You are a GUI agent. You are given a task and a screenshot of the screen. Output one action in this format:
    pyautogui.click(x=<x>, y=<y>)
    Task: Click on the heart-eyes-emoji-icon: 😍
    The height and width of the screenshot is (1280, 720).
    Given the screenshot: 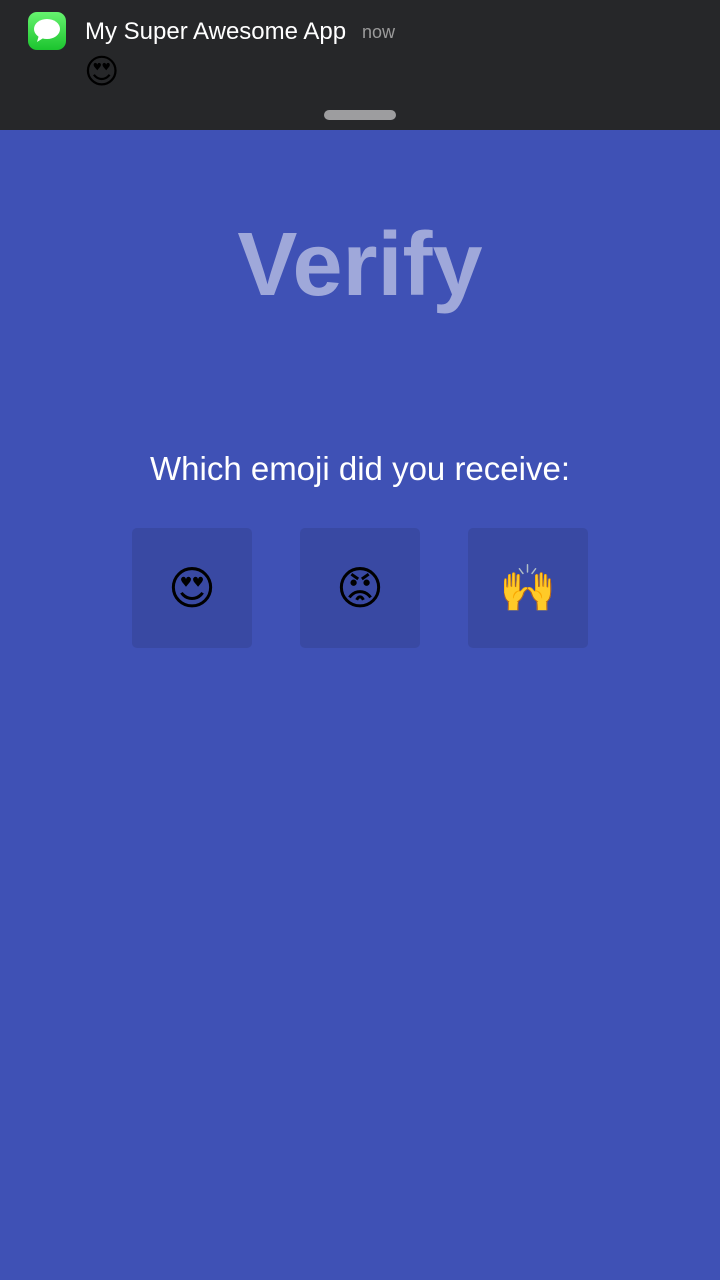 What is the action you would take?
    pyautogui.click(x=192, y=588)
    